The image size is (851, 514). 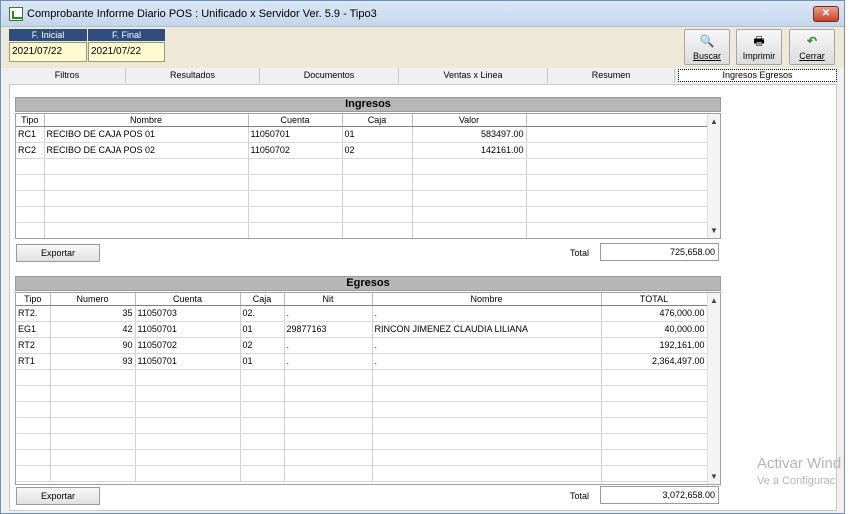 What do you see at coordinates (826, 14) in the screenshot?
I see `window-close-button: ✕` at bounding box center [826, 14].